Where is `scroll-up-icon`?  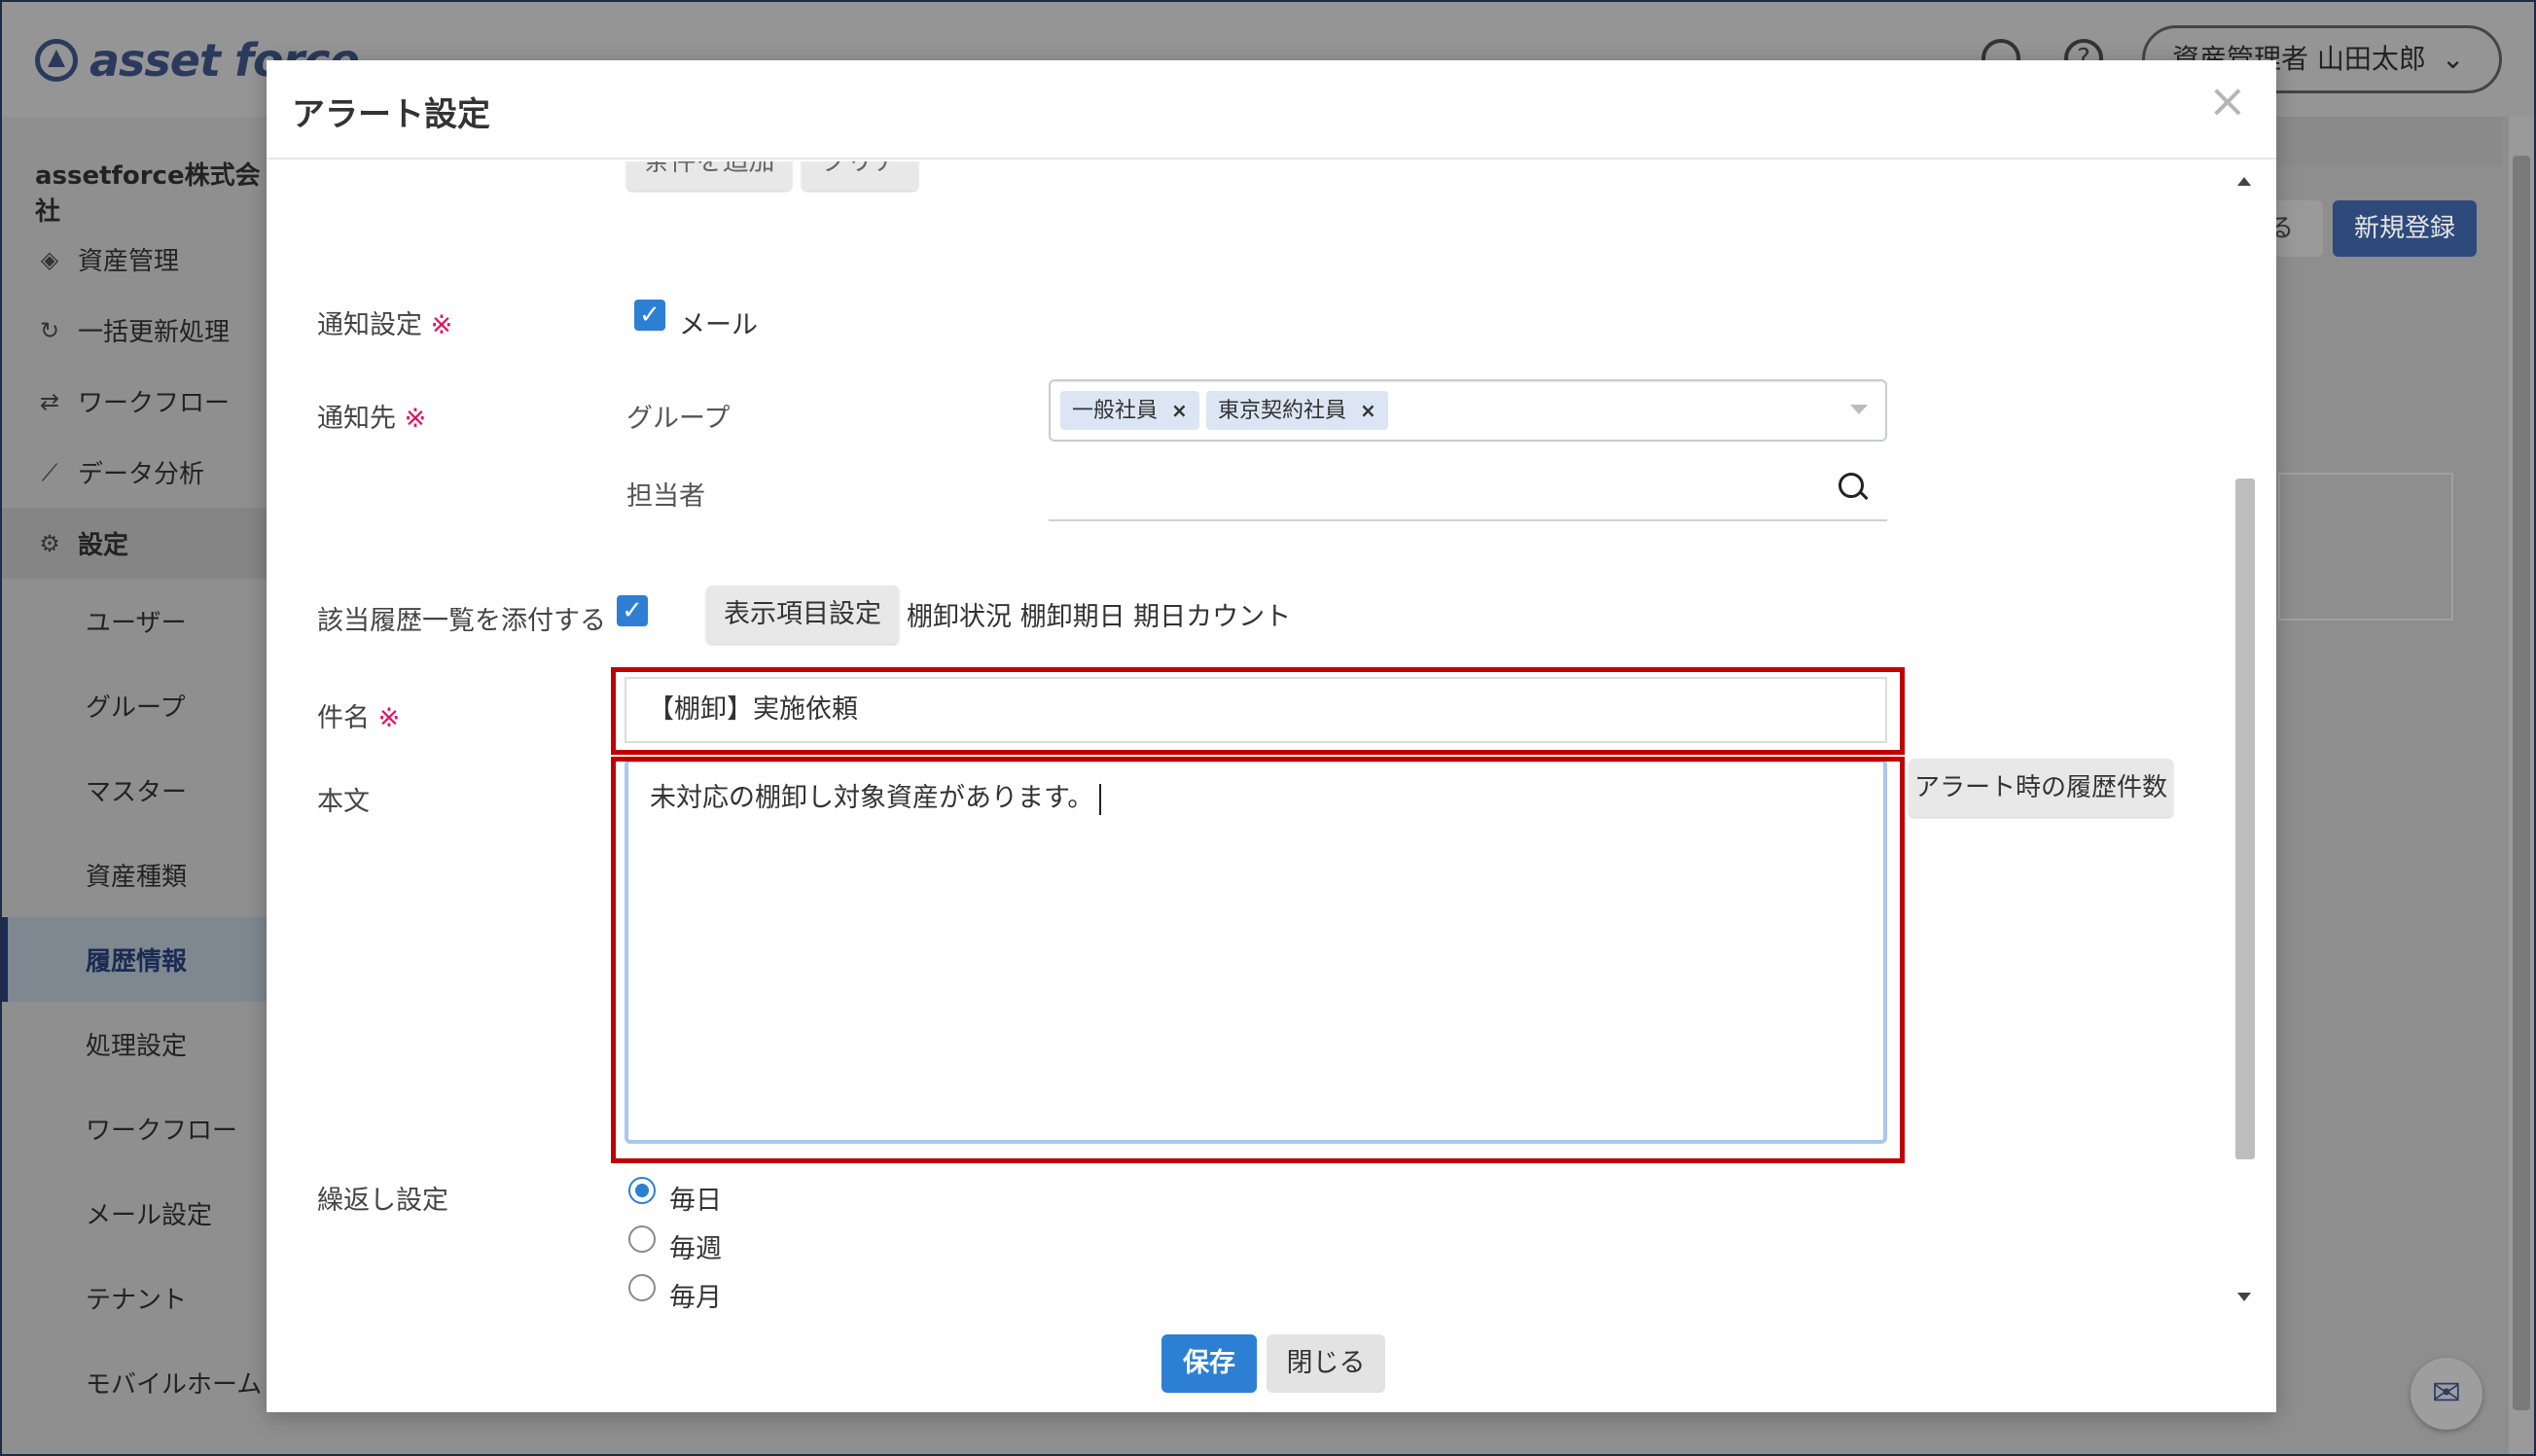
scroll-up-icon is located at coordinates (2244, 181).